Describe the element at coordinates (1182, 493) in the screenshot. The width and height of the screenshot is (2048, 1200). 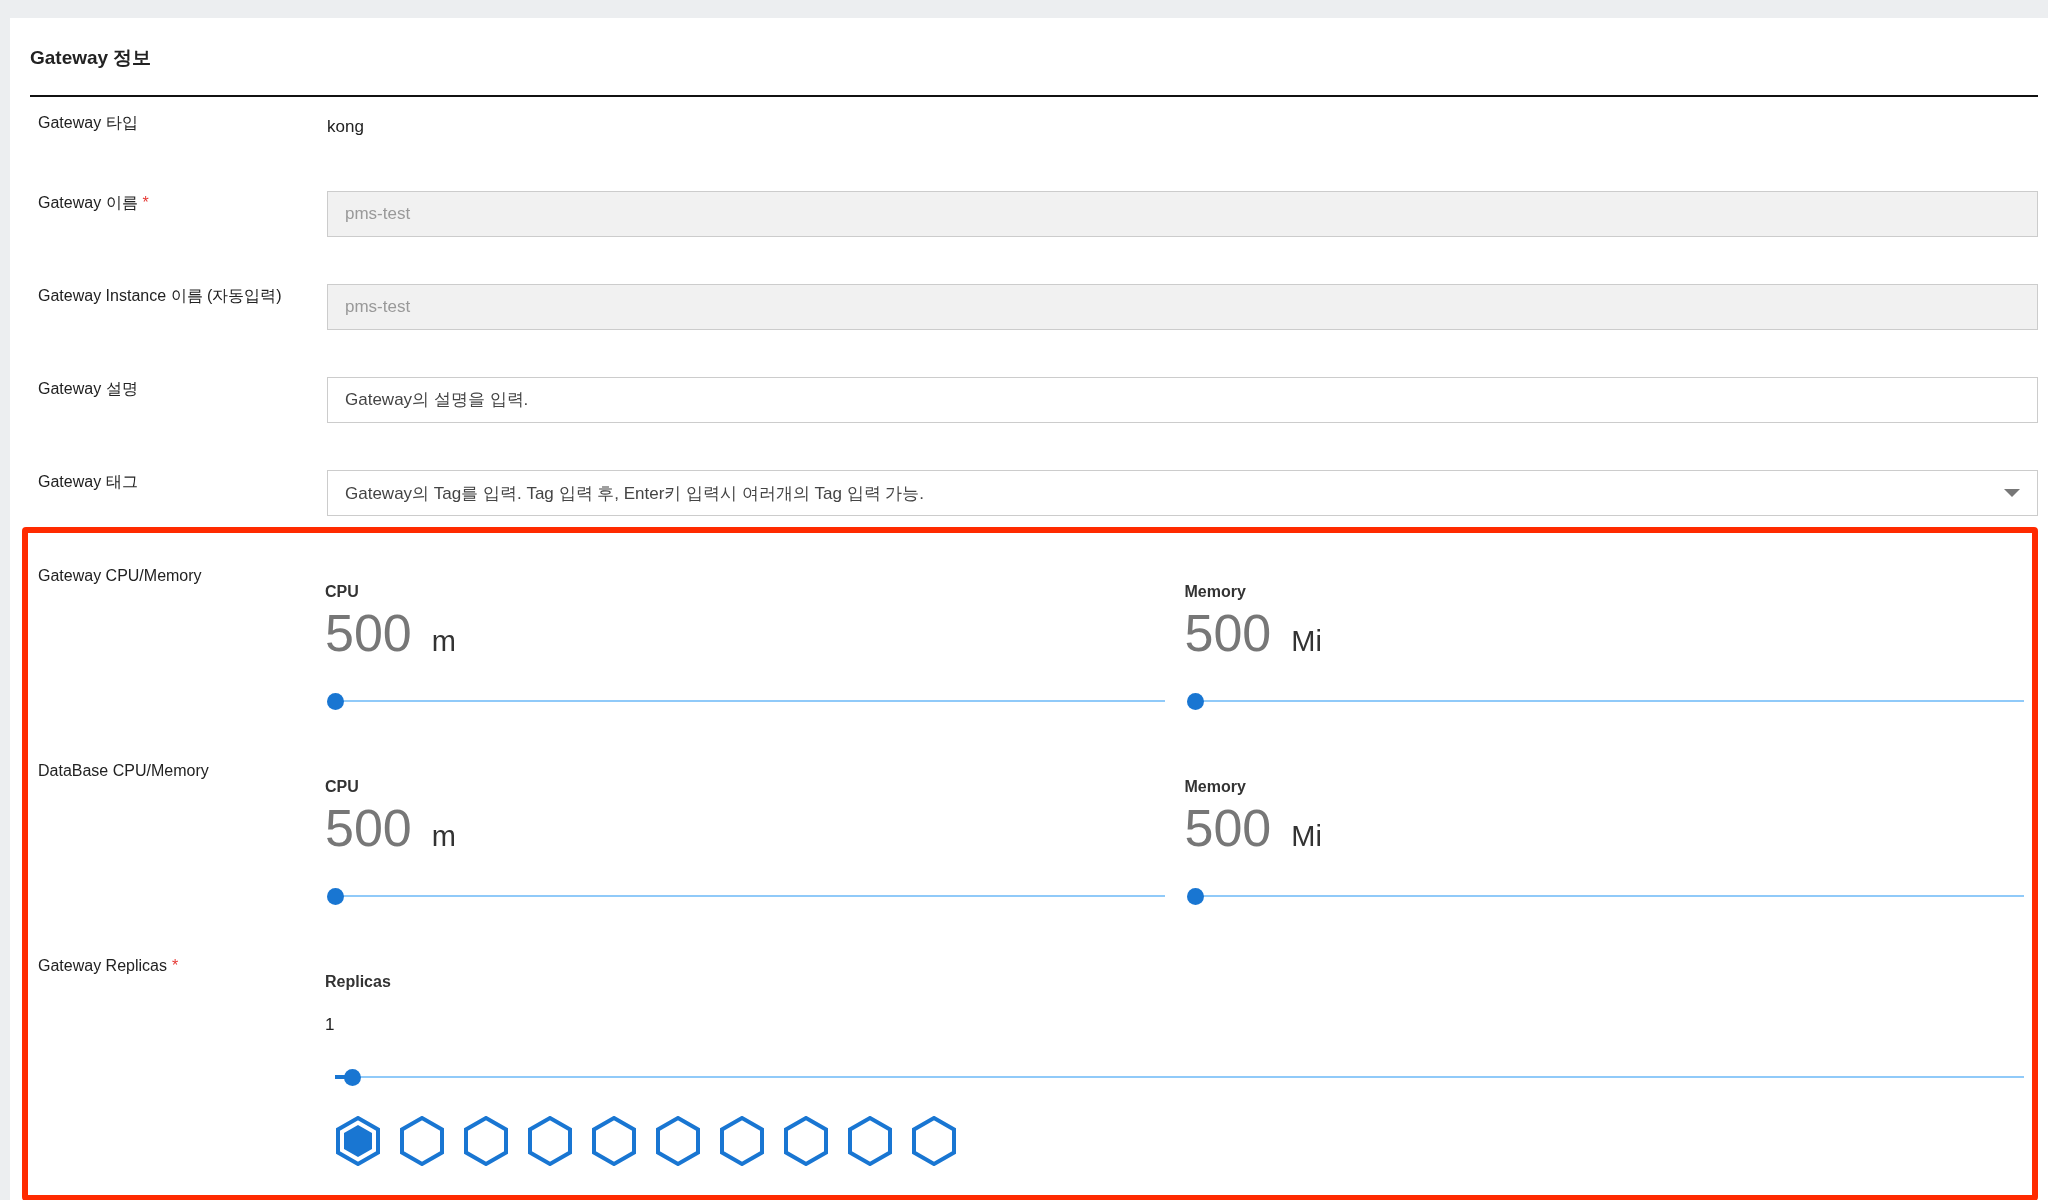
I see `tag-select-field: Gateway의 Tag를 입력. Tag 입력 후, Enter키 입력시 여러개의 Tag 입력 가능.` at that location.